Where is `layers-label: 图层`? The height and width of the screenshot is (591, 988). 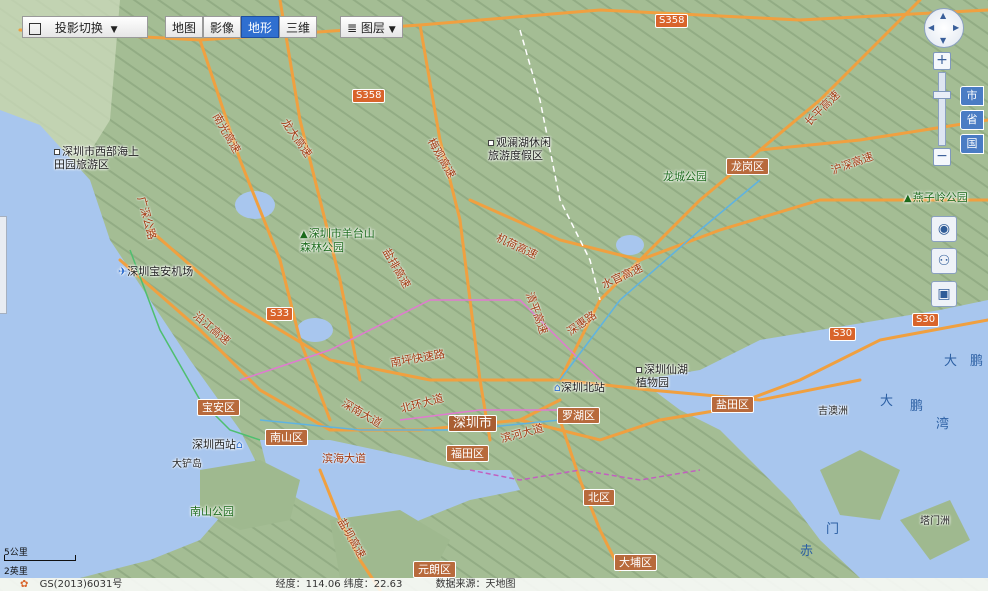
layers-label: 图层 is located at coordinates (372, 28).